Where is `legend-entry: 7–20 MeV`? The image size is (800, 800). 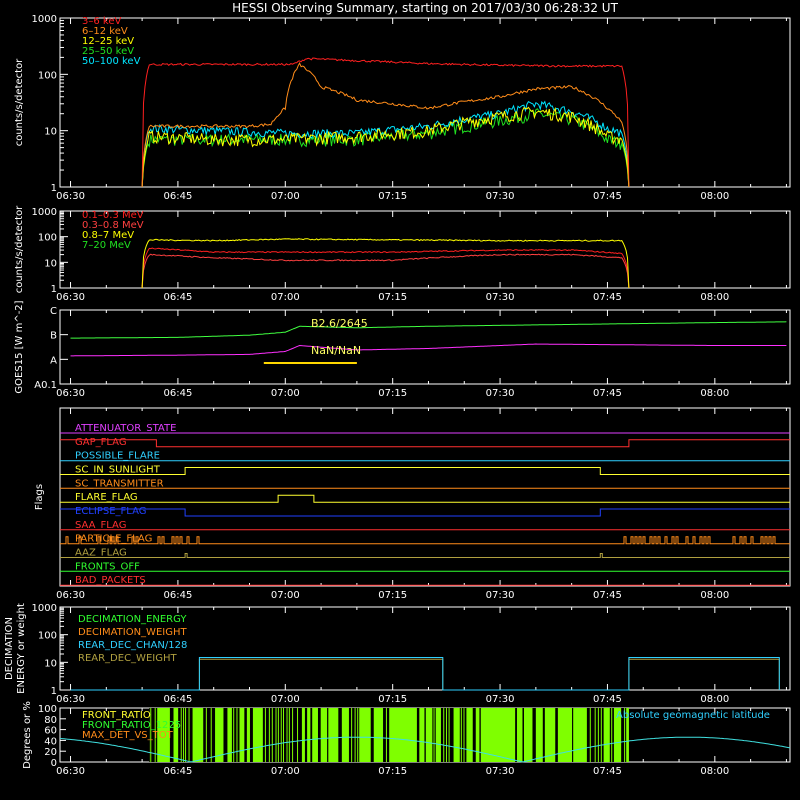 legend-entry: 7–20 MeV is located at coordinates (106, 245).